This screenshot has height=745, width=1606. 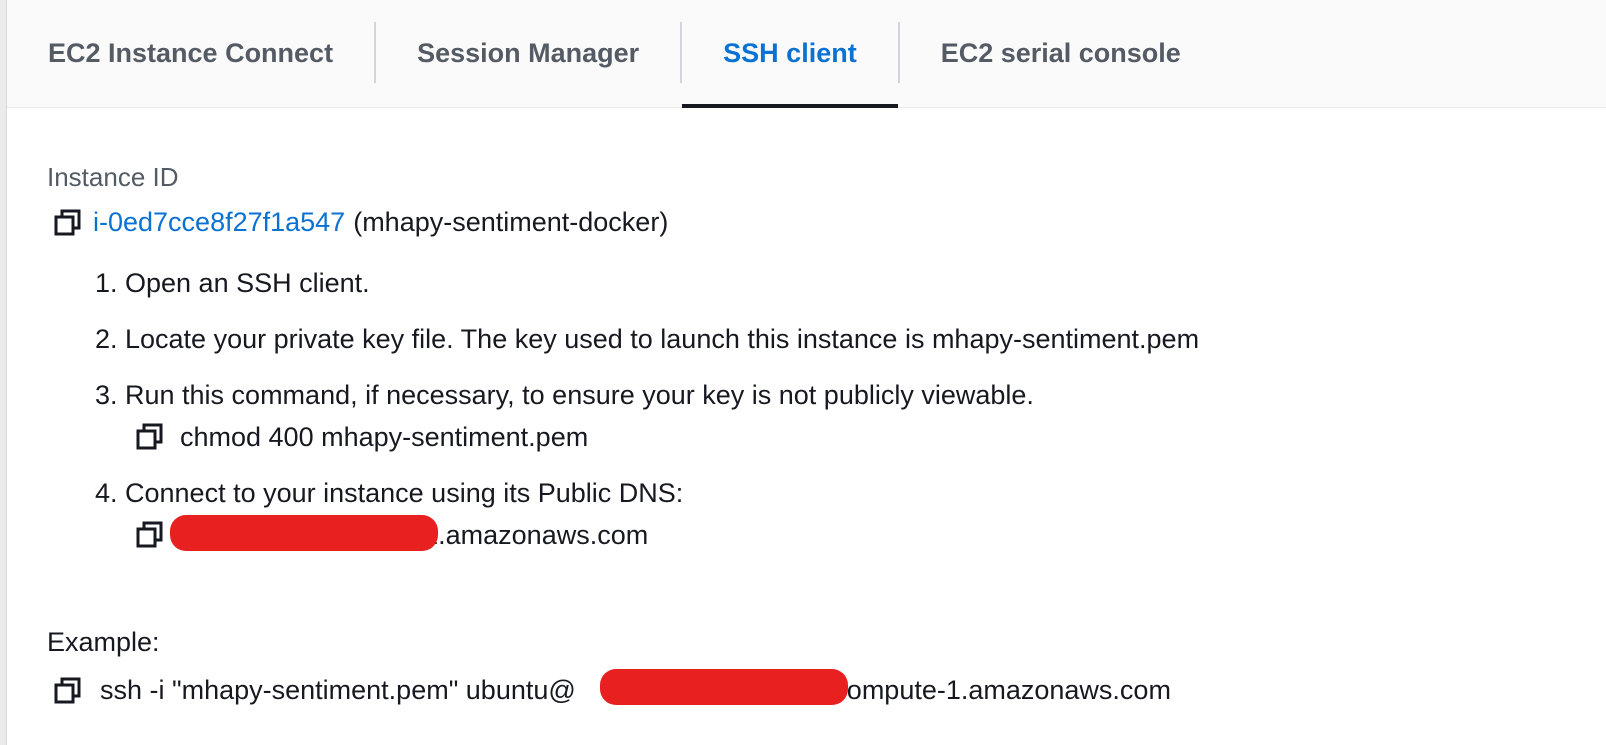 I want to click on chmod-command: chmod 400 mhapy-sentiment.pem, so click(x=384, y=437).